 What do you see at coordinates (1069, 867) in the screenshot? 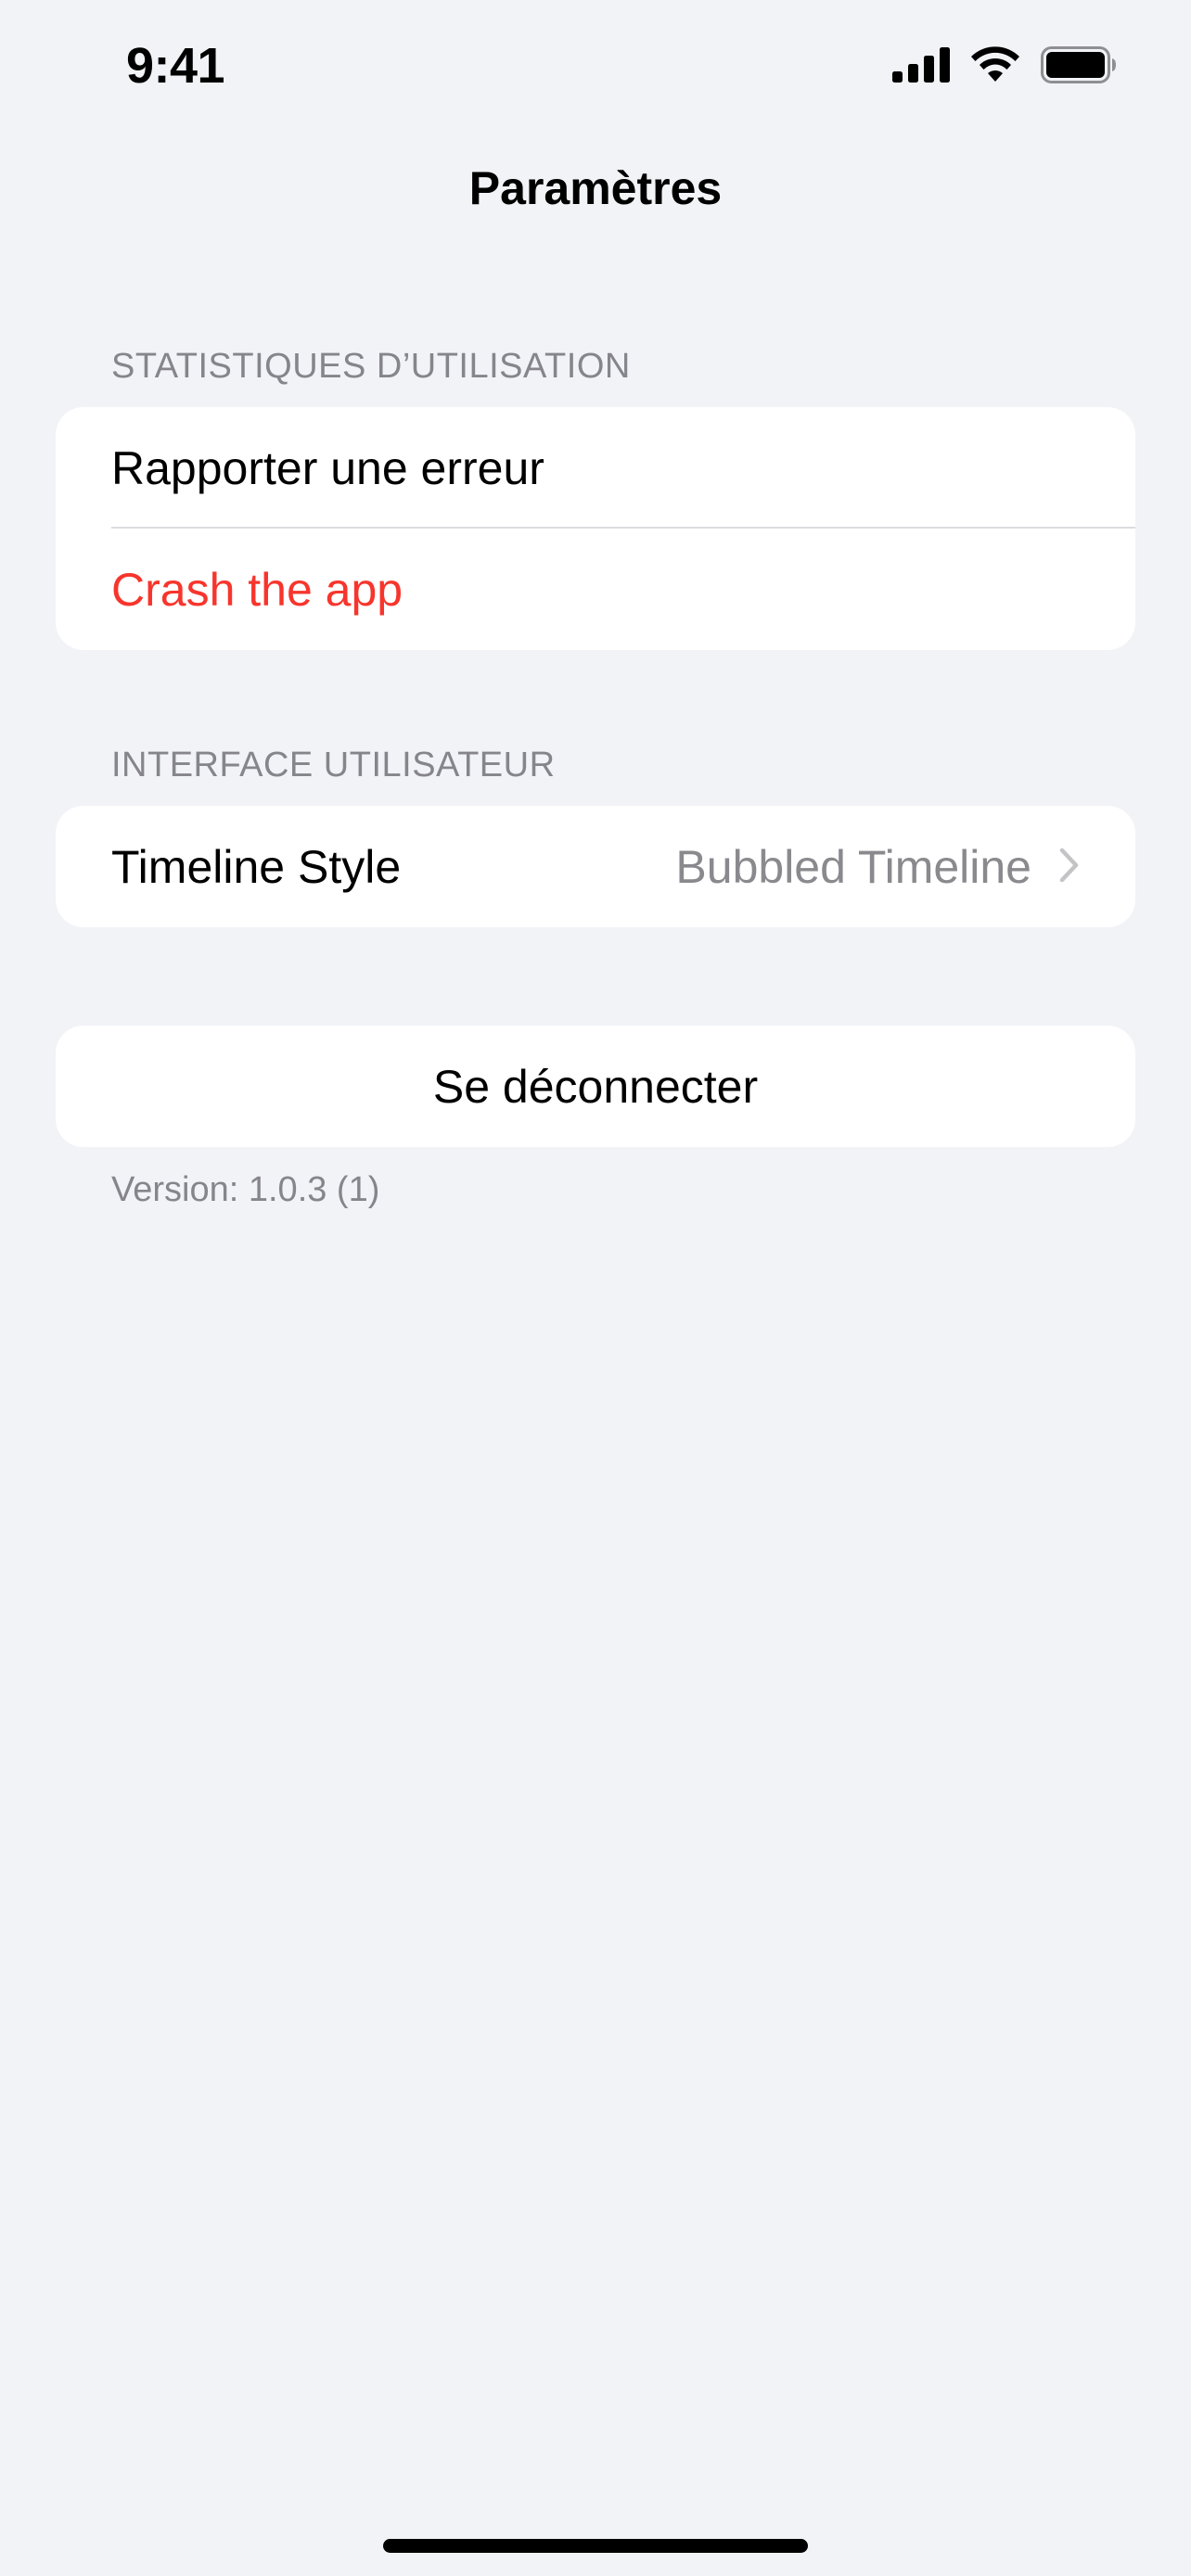
I see `chevron-right-icon` at bounding box center [1069, 867].